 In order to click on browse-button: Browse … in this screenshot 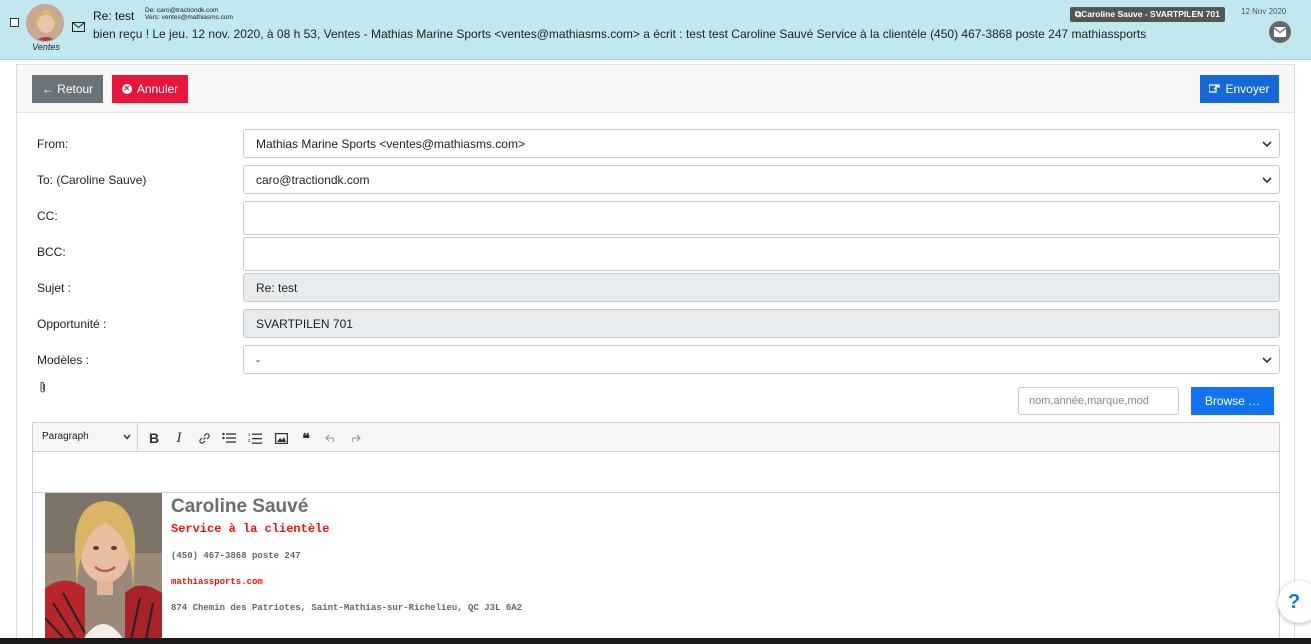, I will do `click(1232, 401)`.